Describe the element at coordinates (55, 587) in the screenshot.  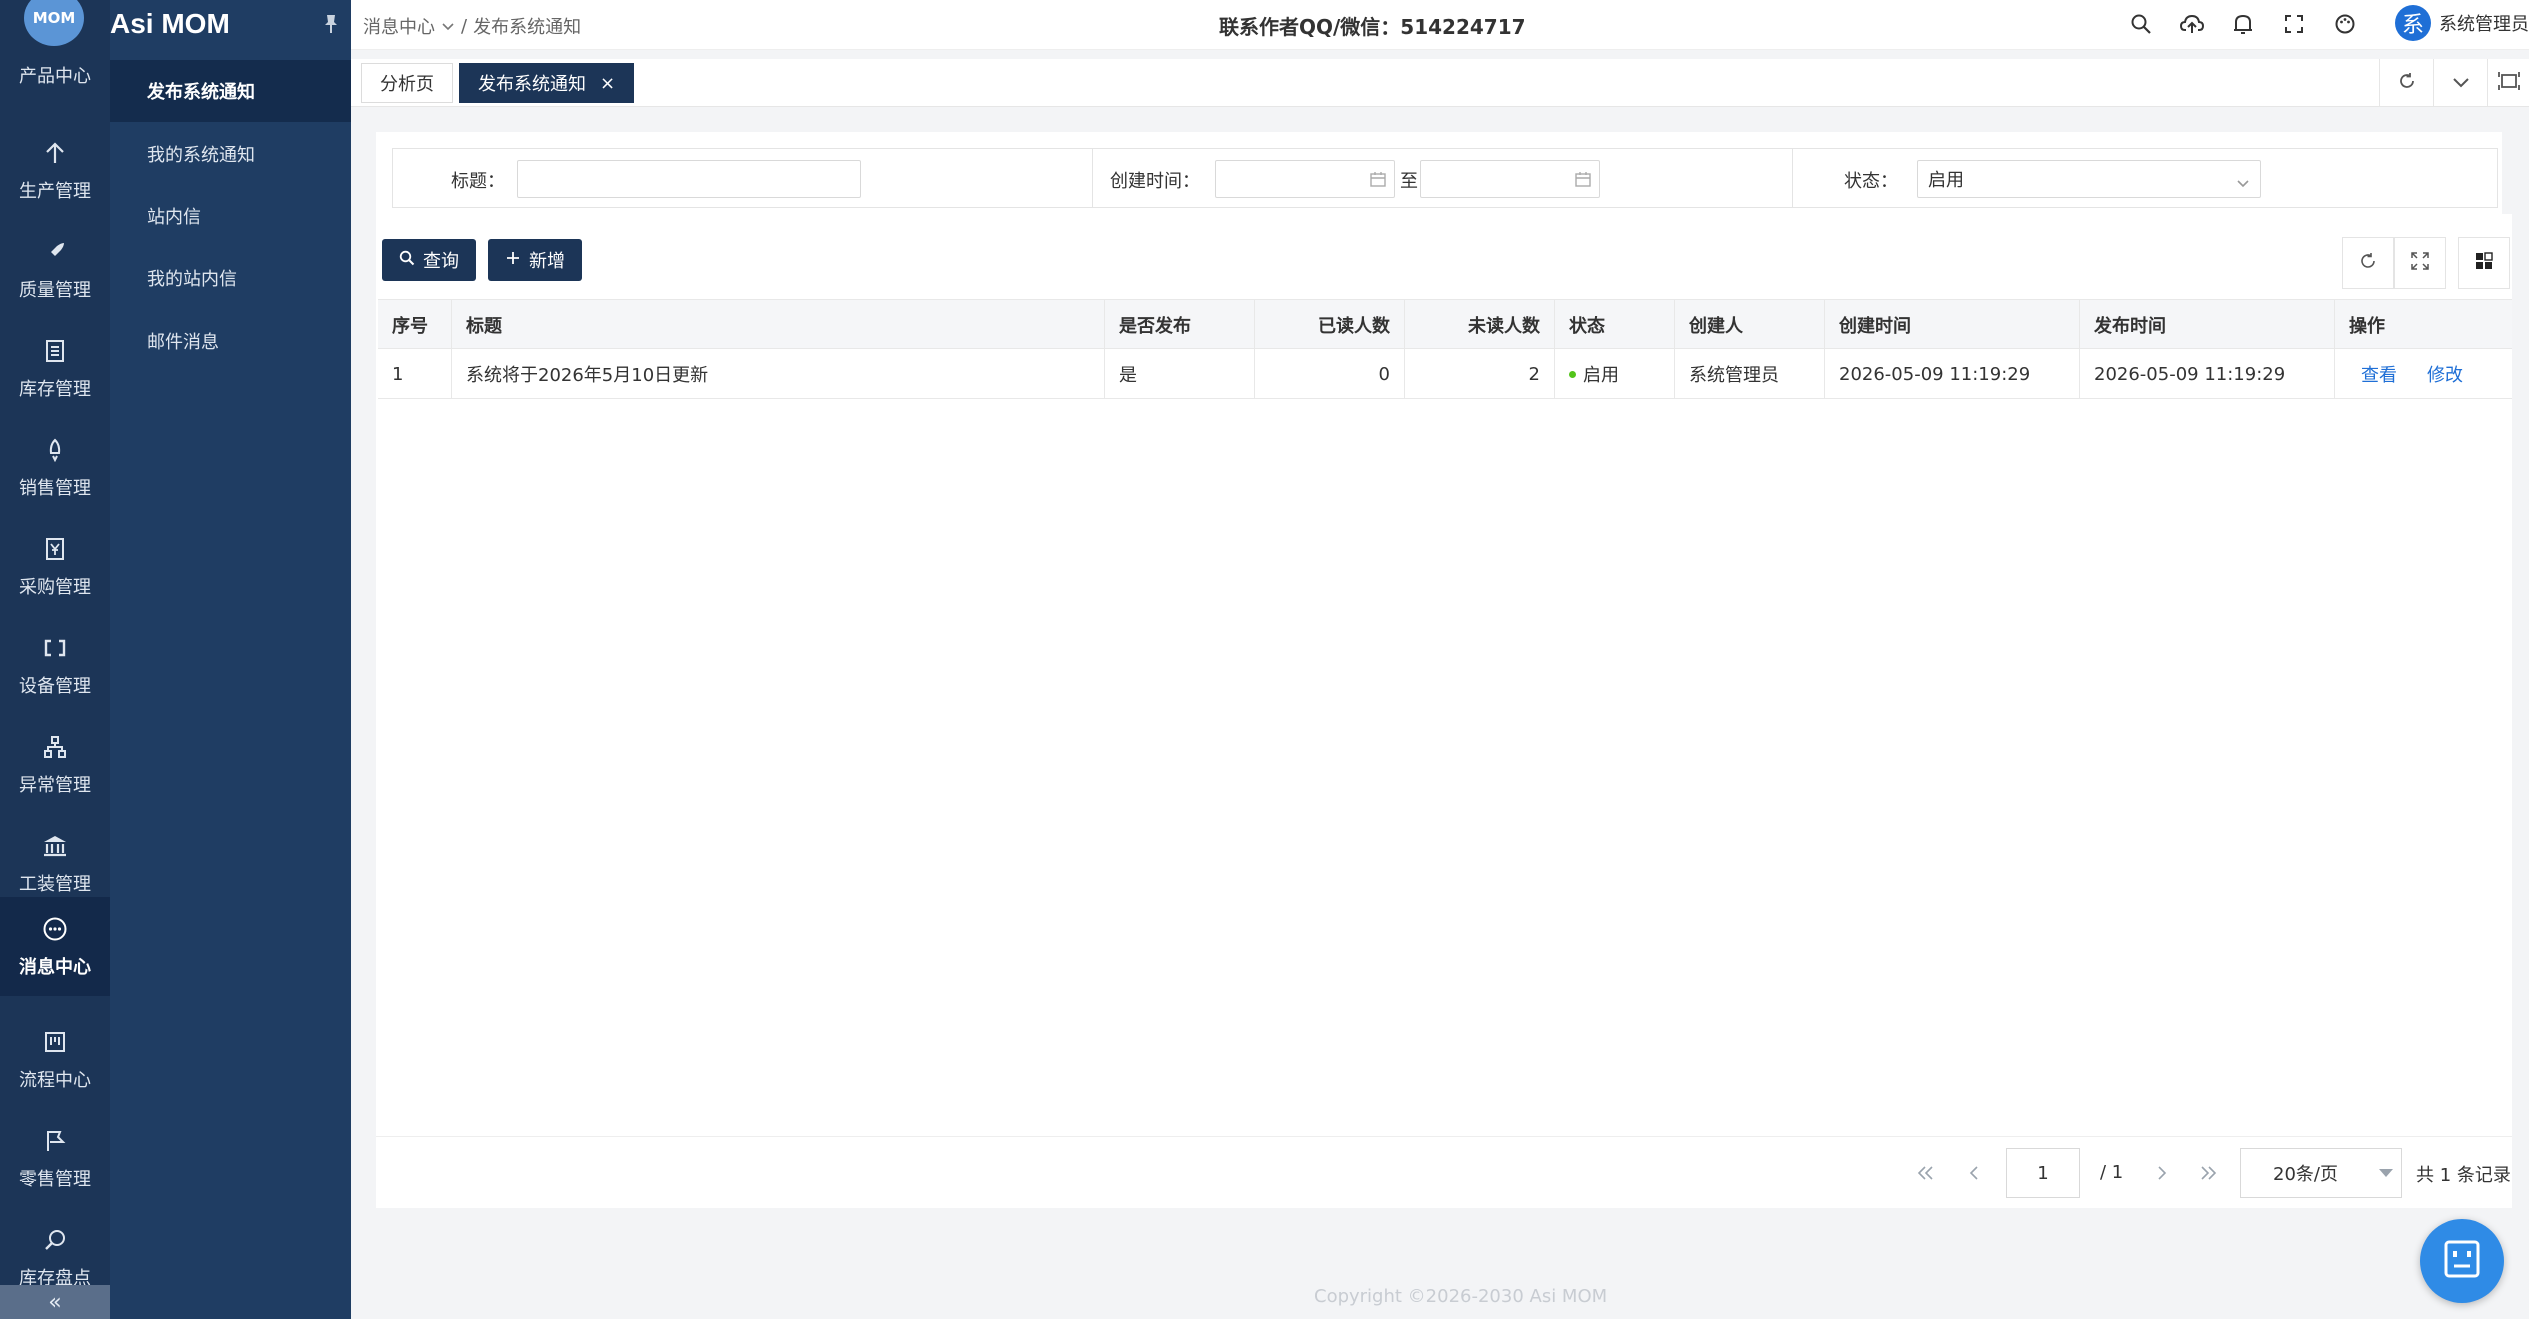
I see `rail-item-label: 采购管理` at that location.